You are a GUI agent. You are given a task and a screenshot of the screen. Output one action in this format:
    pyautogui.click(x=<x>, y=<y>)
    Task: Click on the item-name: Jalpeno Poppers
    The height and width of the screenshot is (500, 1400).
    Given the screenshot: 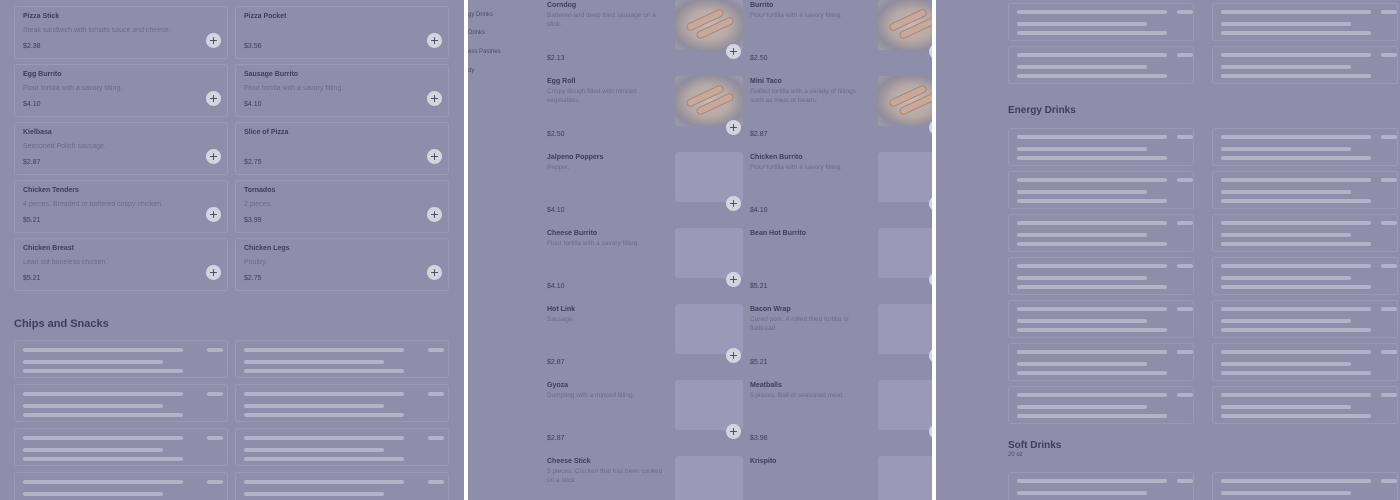 What is the action you would take?
    pyautogui.click(x=575, y=157)
    